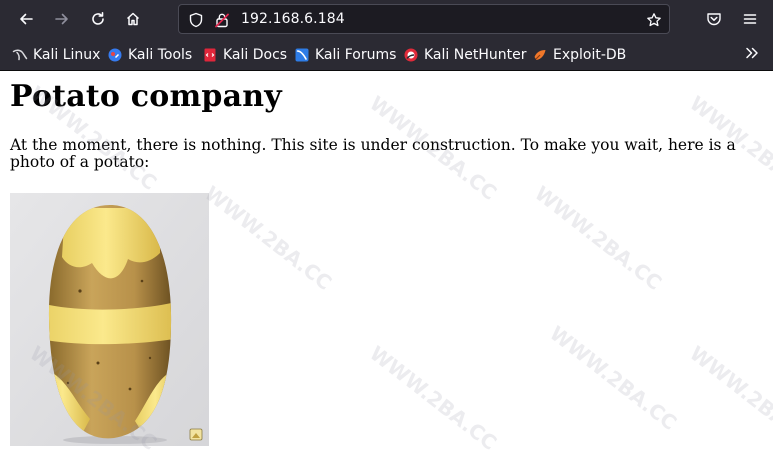 Image resolution: width=773 pixels, height=455 pixels. I want to click on hamburger-menu-icon, so click(750, 19).